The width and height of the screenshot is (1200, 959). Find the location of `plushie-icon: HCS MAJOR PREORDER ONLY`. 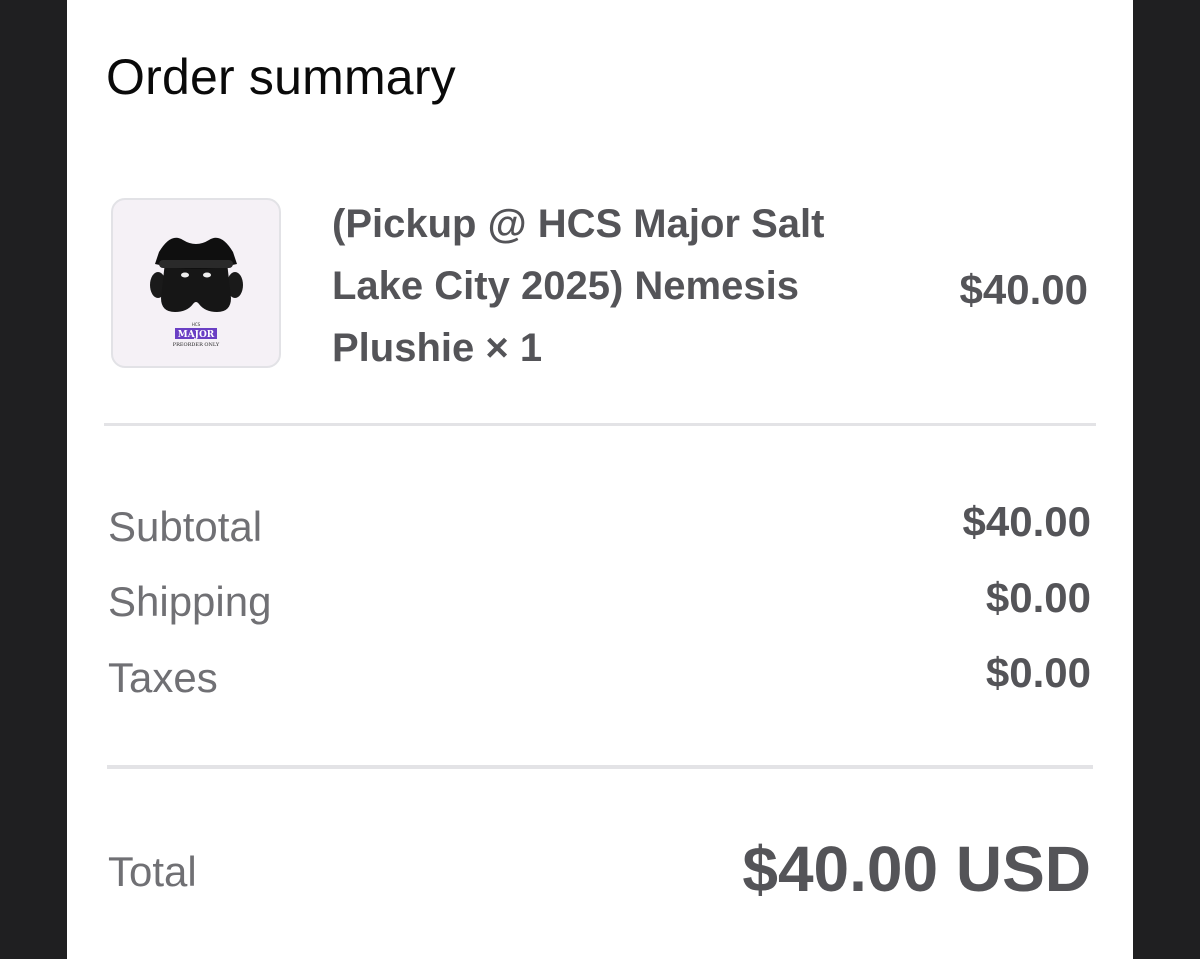

plushie-icon: HCS MAJOR PREORDER ONLY is located at coordinates (196, 292).